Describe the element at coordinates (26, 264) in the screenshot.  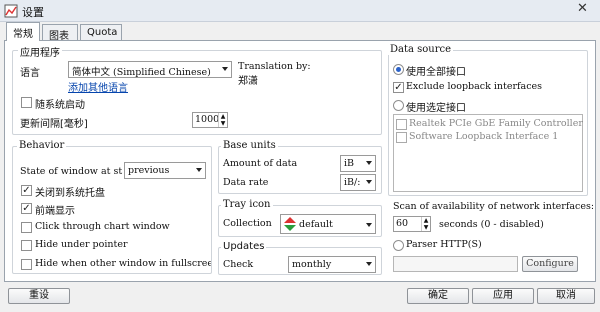
I see `hide-fullscreen-checkbox` at that location.